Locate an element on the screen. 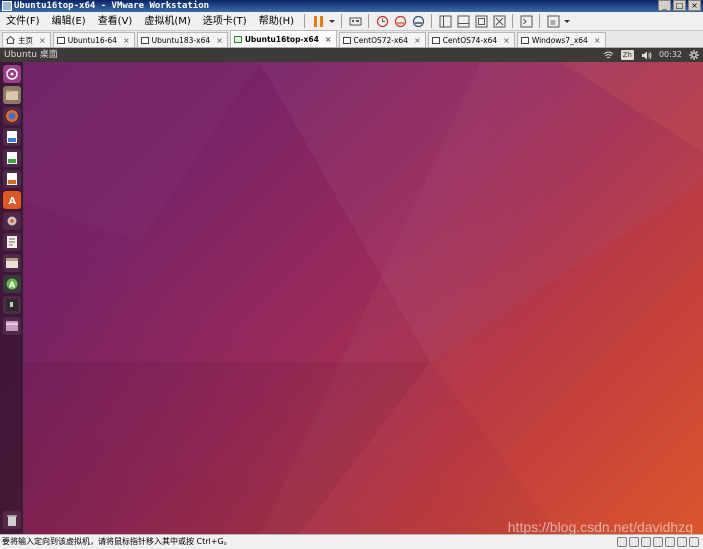 Image resolution: width=703 pixels, height=549 pixels. impress-icon is located at coordinates (12, 179).